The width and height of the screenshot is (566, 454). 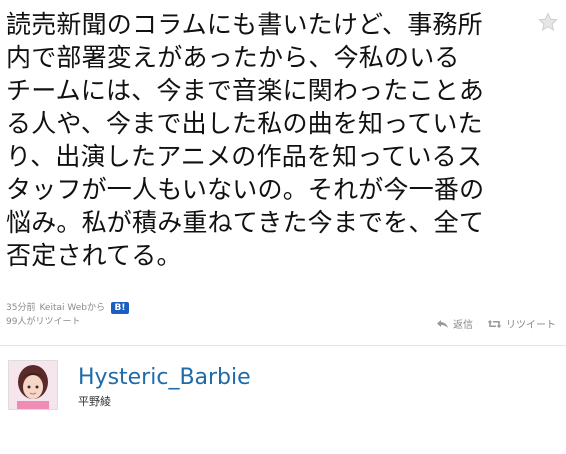 I want to click on timestamp-row: 35分前 Keitai Webから B!, so click(x=67, y=308).